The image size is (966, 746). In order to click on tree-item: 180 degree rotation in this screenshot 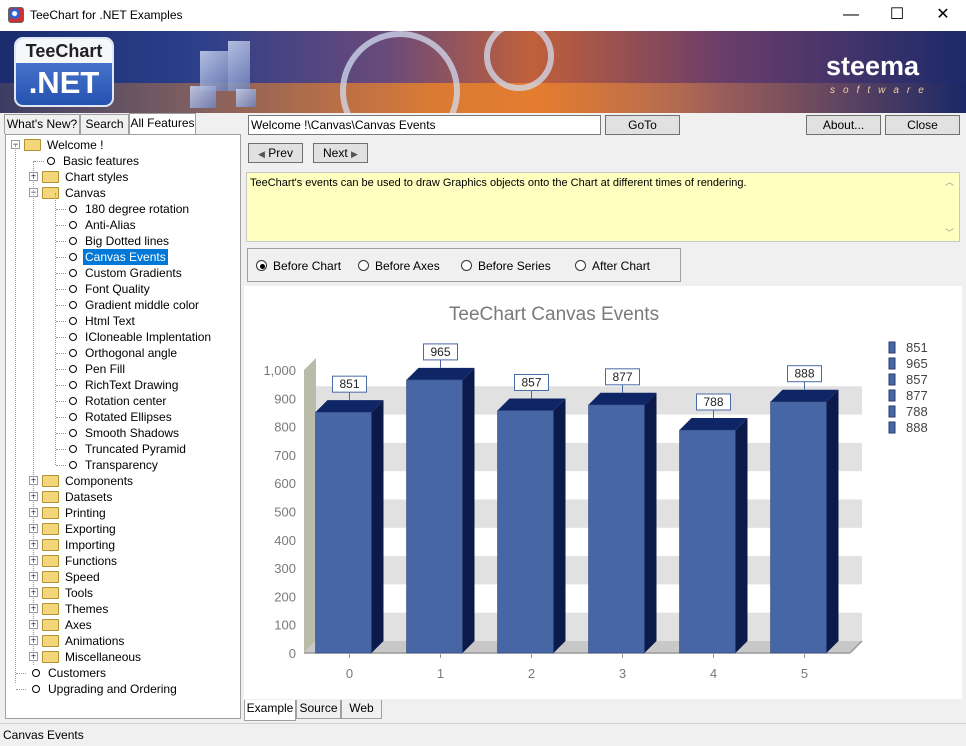, I will do `click(123, 209)`.